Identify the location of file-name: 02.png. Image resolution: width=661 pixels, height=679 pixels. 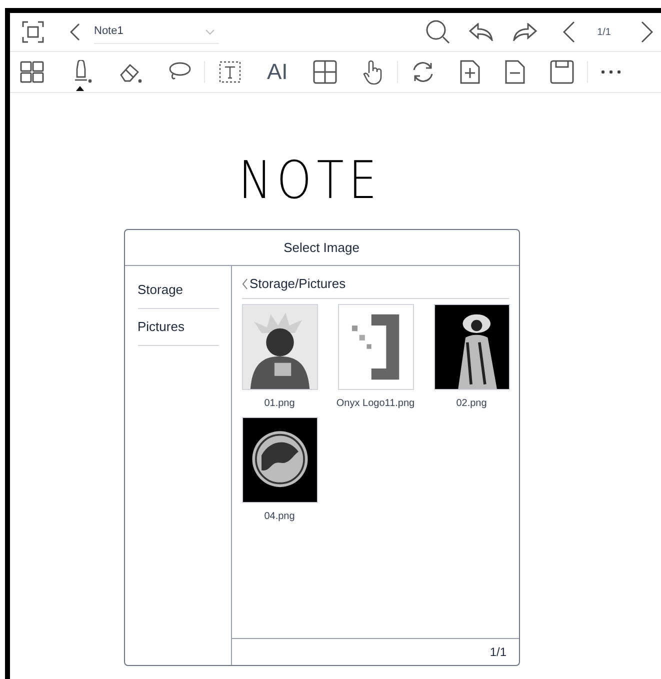
(471, 403).